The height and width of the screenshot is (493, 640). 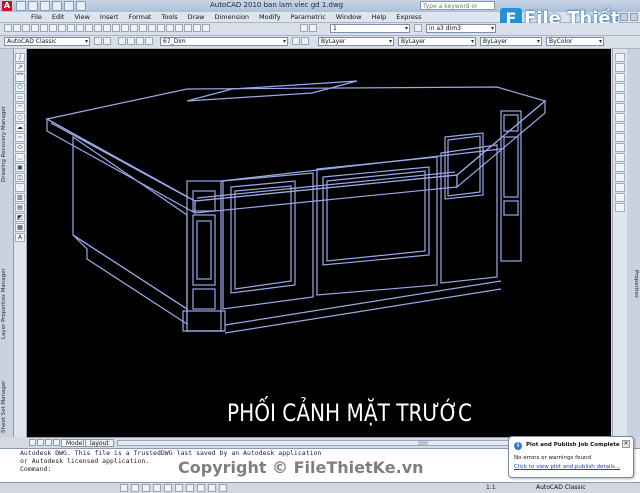 I want to click on sheet-set-icon, so click(x=179, y=28).